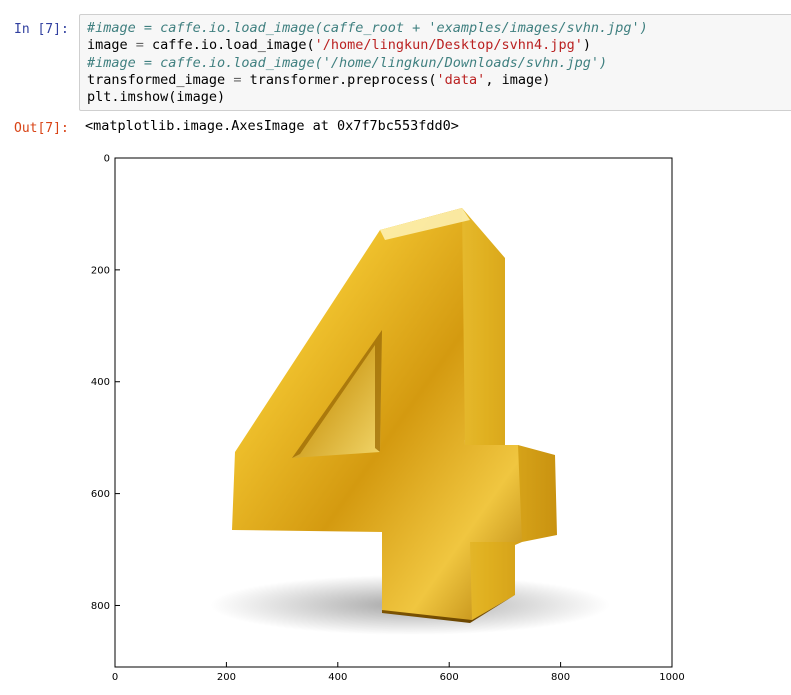  Describe the element at coordinates (461, 79) in the screenshot. I see `code-token: 'data'` at that location.